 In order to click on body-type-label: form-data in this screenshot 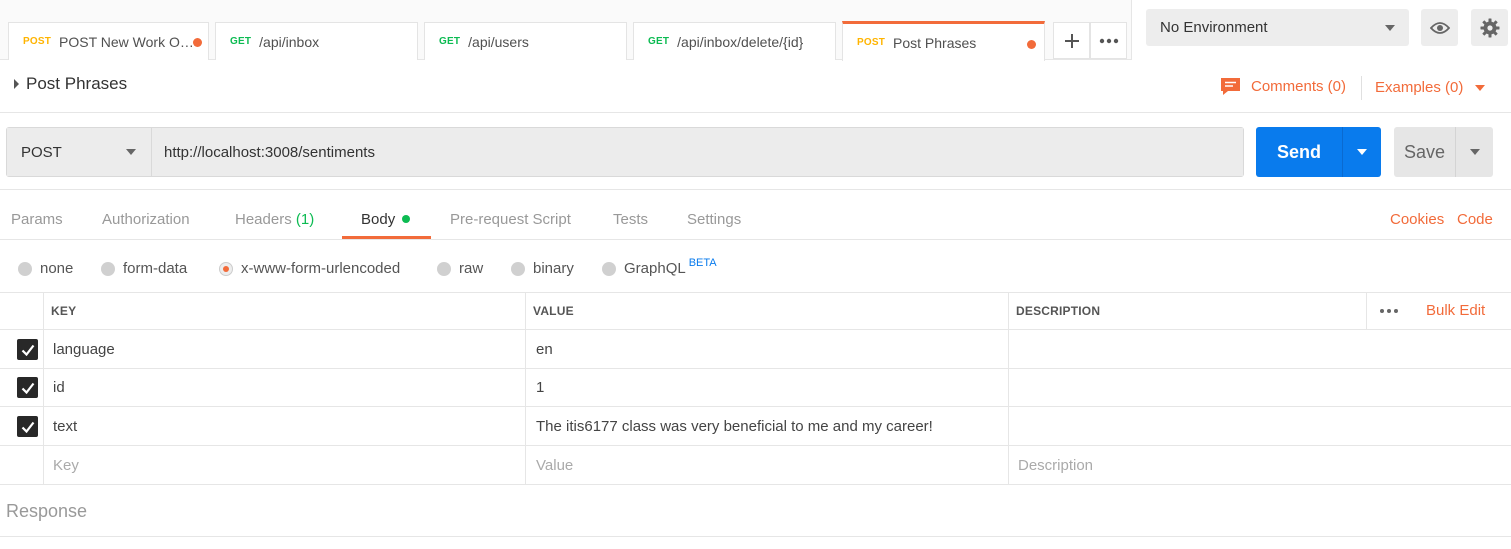, I will do `click(155, 268)`.